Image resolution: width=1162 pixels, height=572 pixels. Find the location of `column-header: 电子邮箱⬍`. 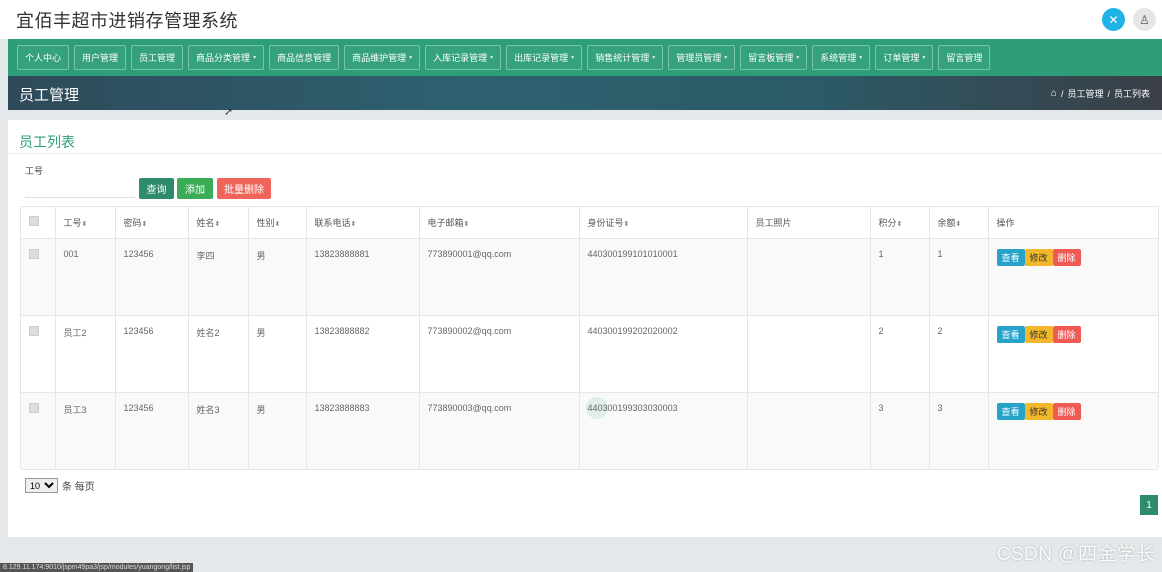

column-header: 电子邮箱⬍ is located at coordinates (499, 223).